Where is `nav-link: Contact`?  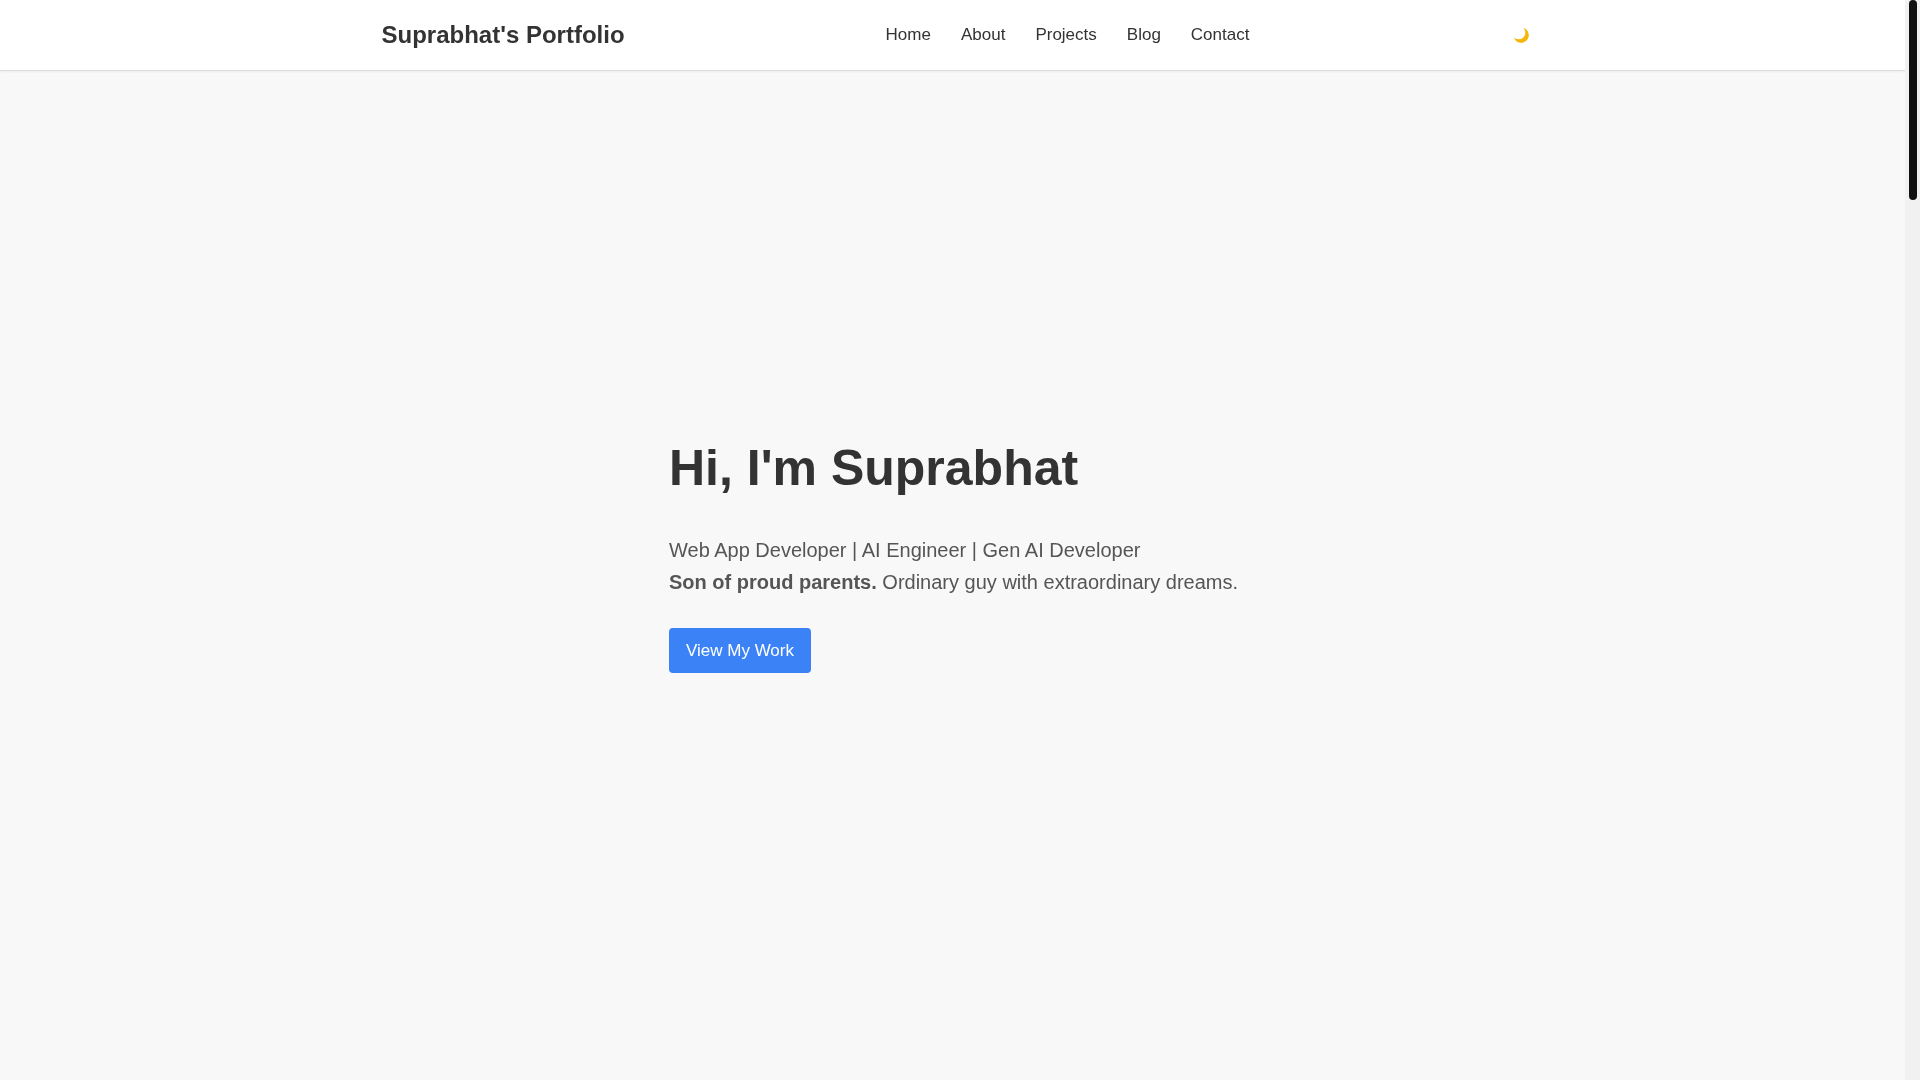
nav-link: Contact is located at coordinates (1220, 35).